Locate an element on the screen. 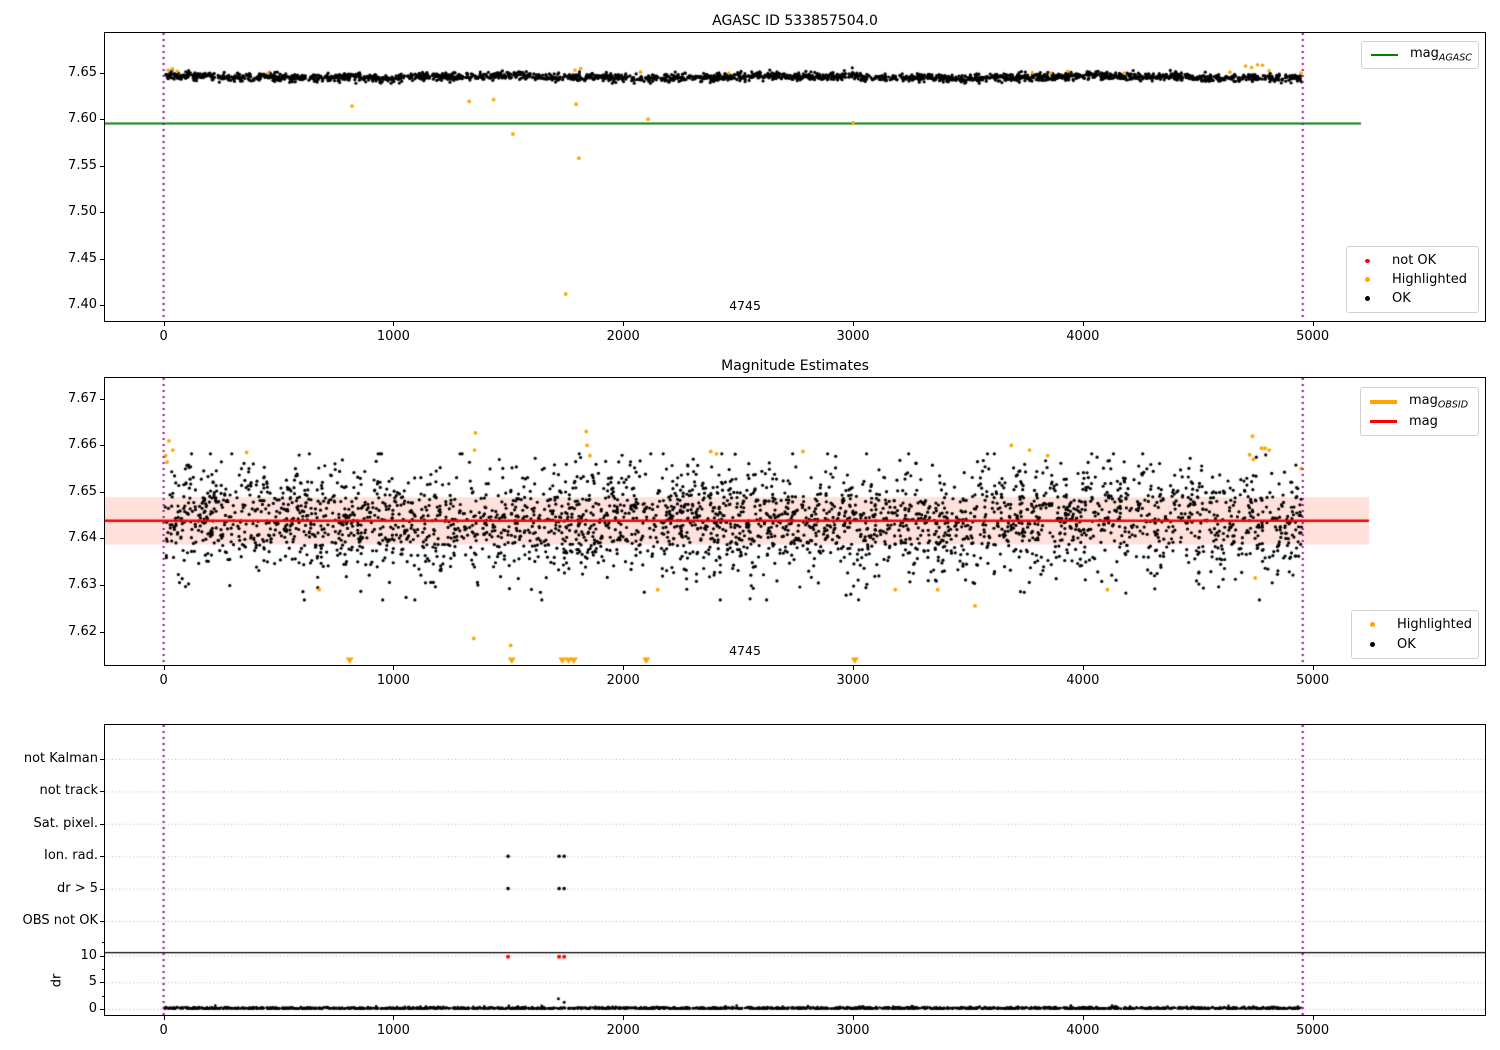  legend-row-not-ok: not OK is located at coordinates (1412, 260).